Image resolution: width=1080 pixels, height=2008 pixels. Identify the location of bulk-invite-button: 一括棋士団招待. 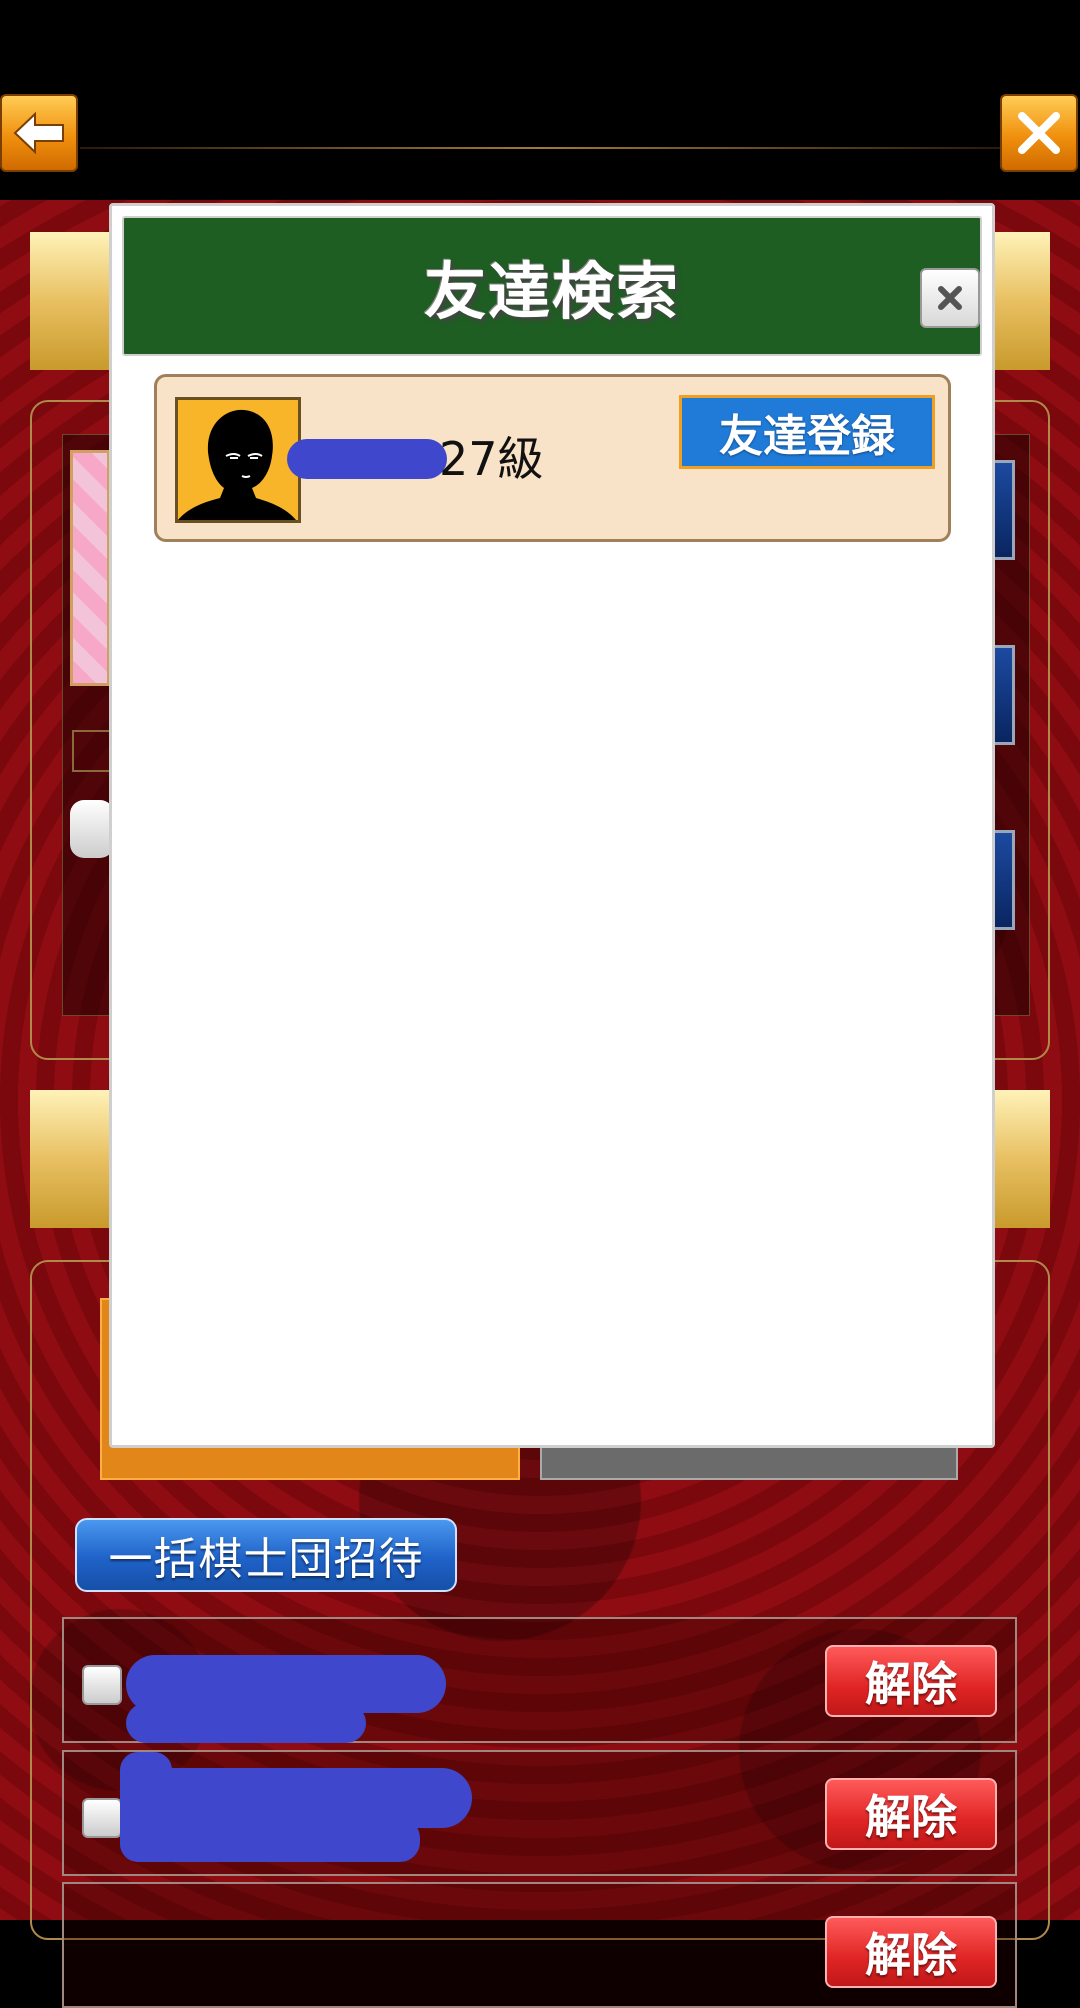
(266, 1555).